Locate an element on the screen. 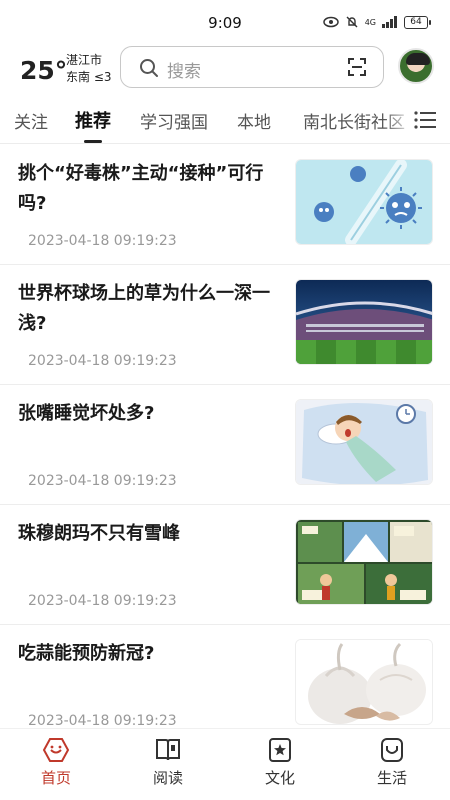  channel-tabs: 关注 推荐 学习强国 本地 南北长街社区 is located at coordinates (225, 120).